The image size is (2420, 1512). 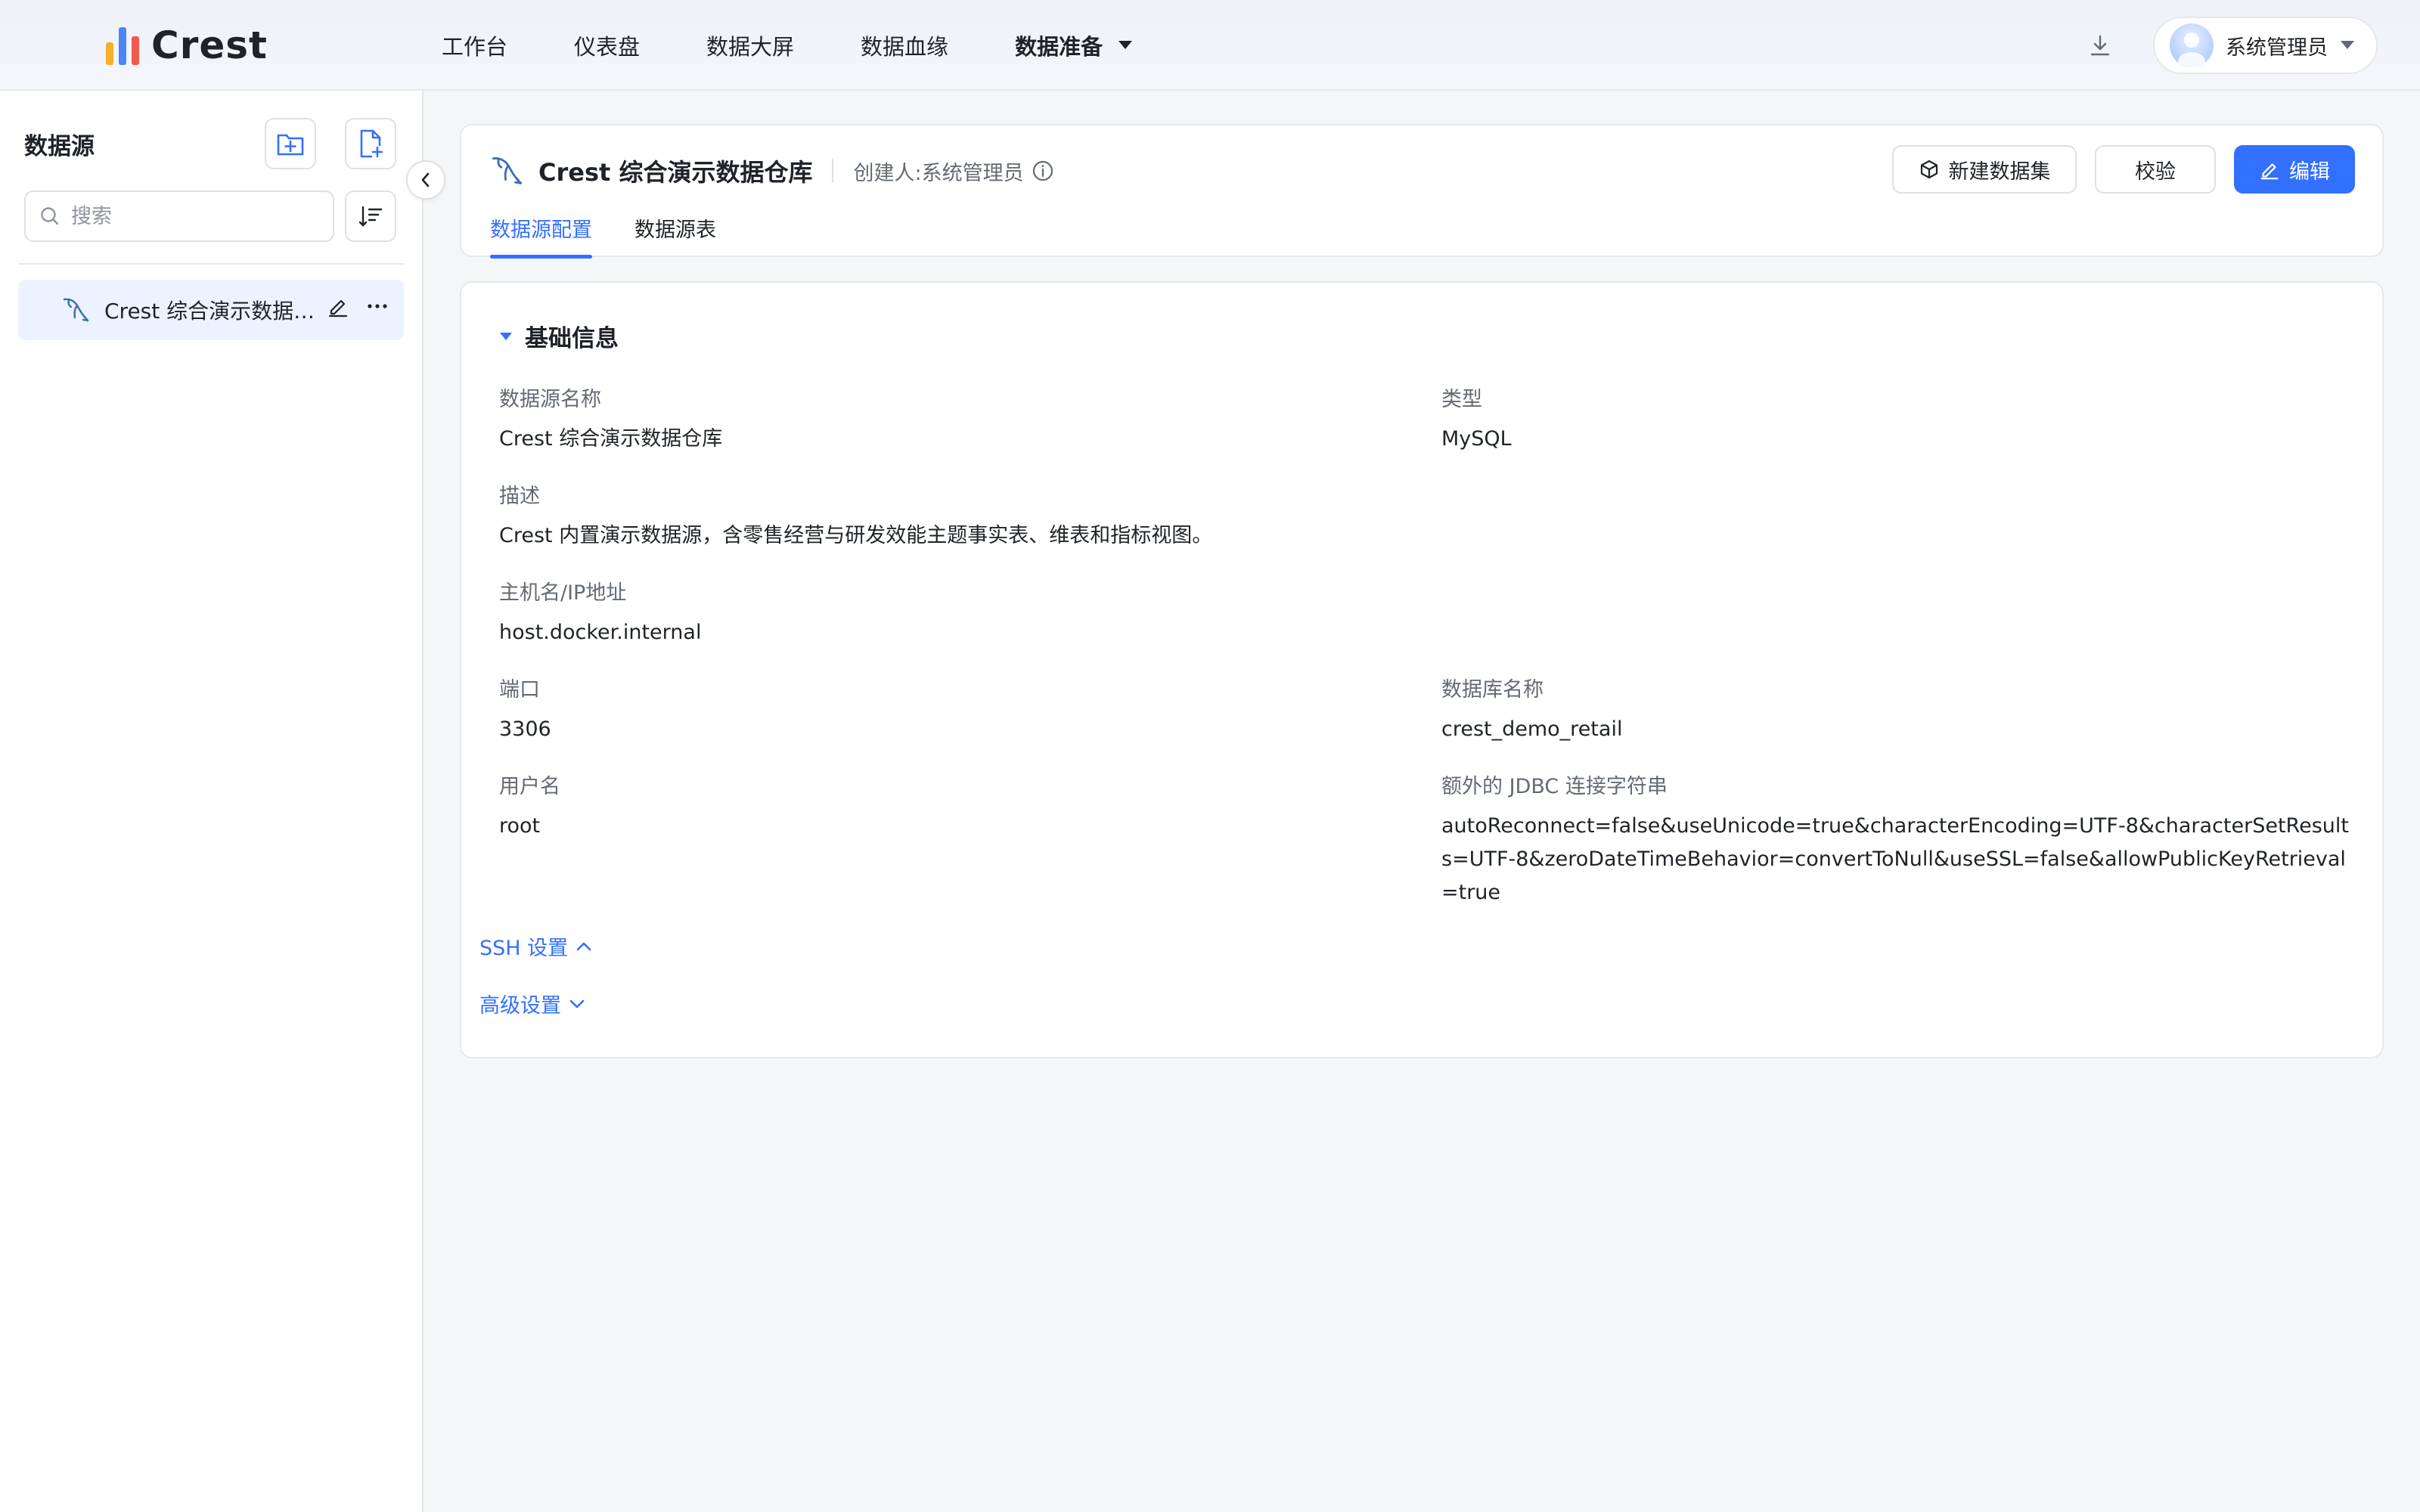 I want to click on field-username: 用户名 root, so click(x=529, y=806).